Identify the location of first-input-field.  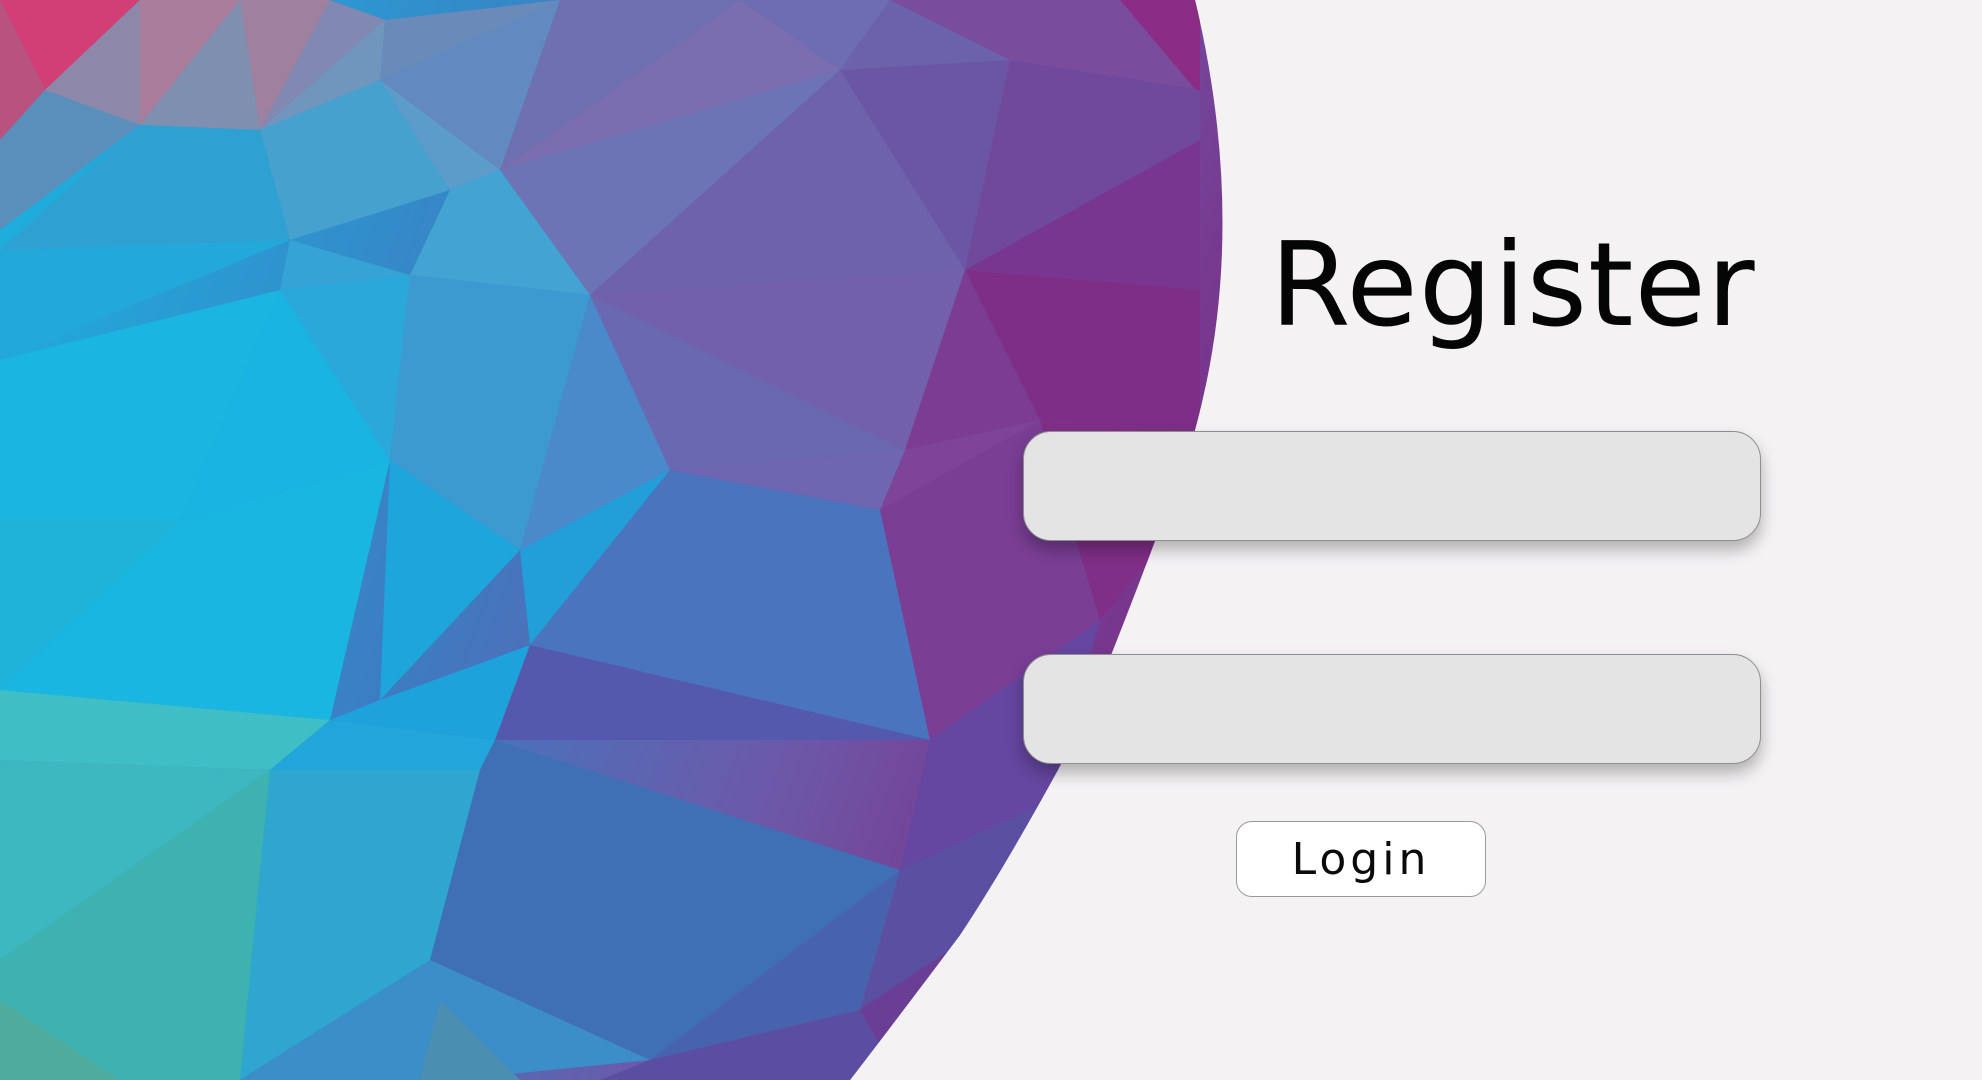
(1392, 486).